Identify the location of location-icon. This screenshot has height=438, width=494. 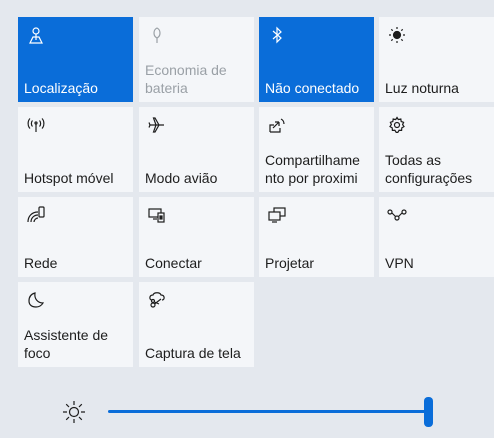
(36, 35).